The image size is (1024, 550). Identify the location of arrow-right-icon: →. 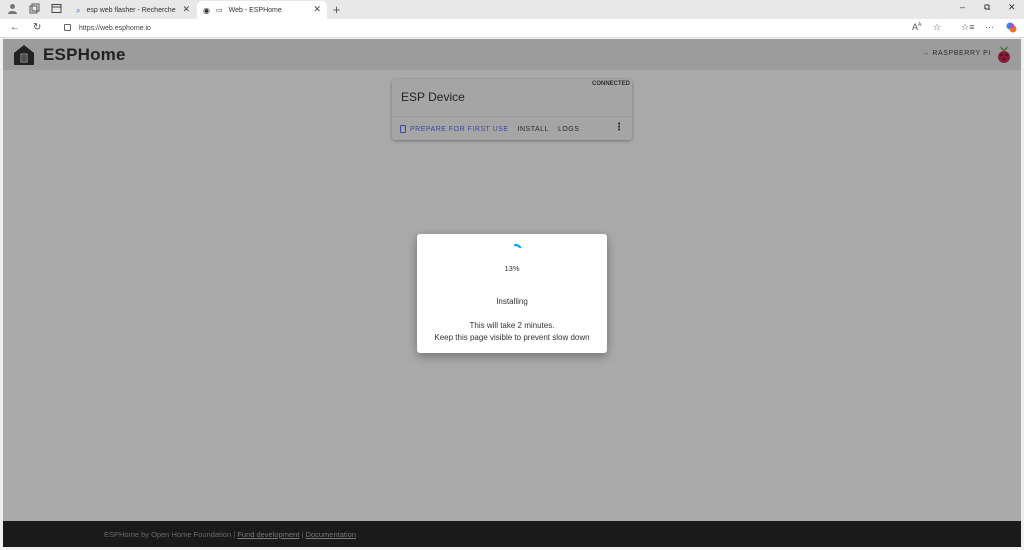
(926, 53).